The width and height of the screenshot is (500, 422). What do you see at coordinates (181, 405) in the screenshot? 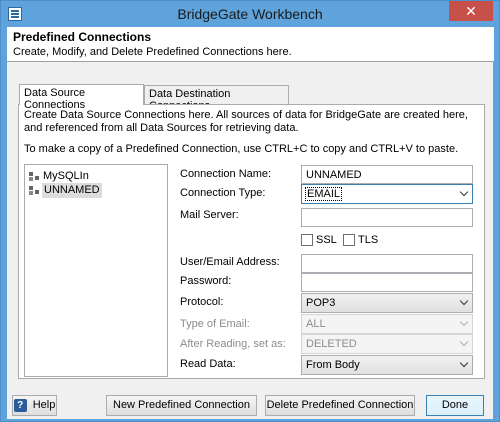
I see `new-predefined-connection-button: New Predefined Connection` at bounding box center [181, 405].